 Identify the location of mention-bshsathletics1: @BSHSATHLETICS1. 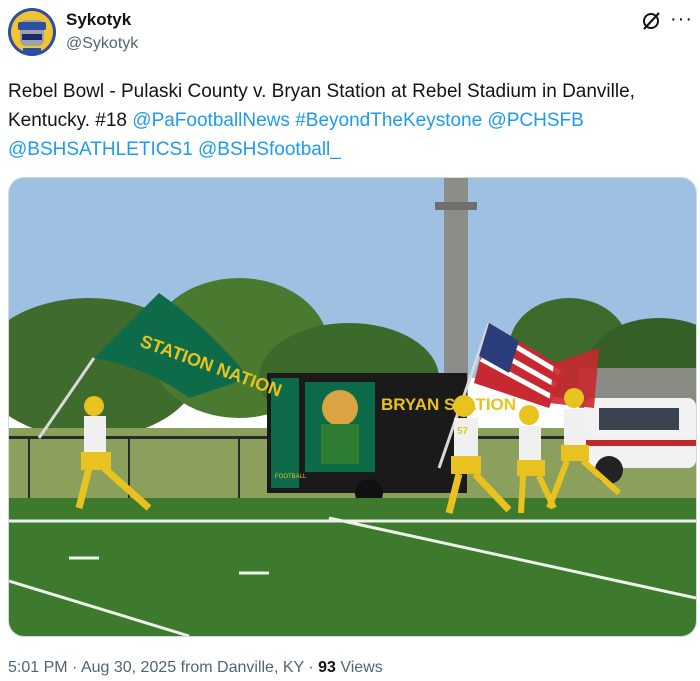
(100, 149).